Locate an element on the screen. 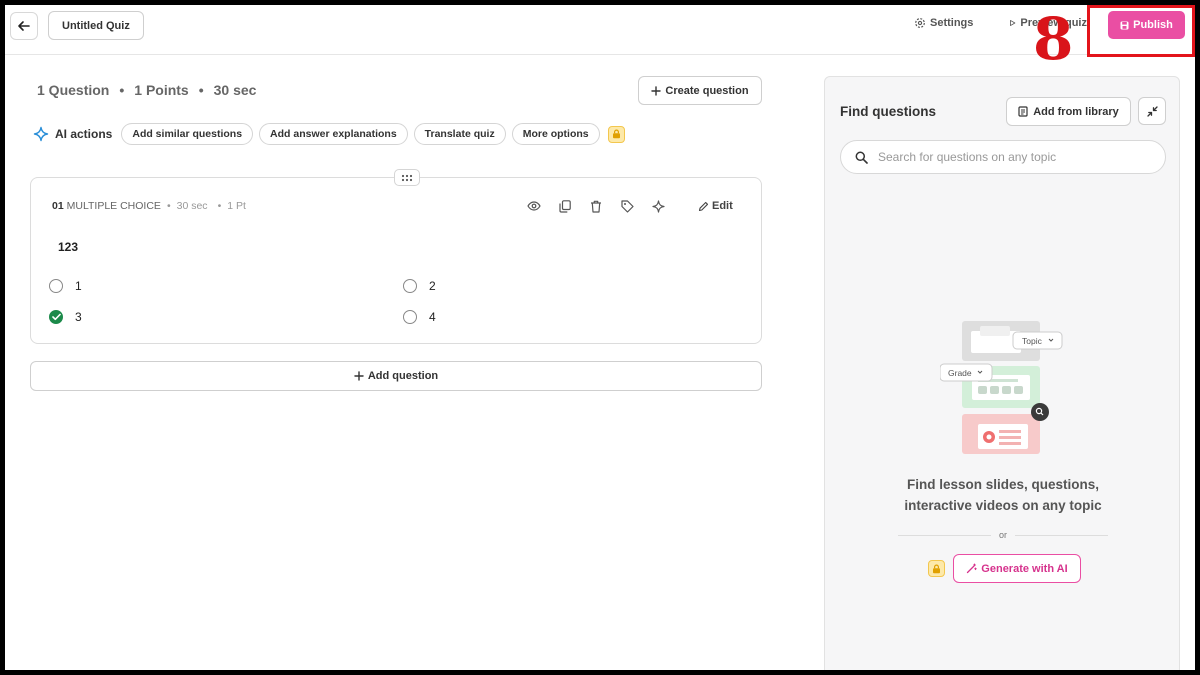  create-question-button: Create question is located at coordinates (700, 90).